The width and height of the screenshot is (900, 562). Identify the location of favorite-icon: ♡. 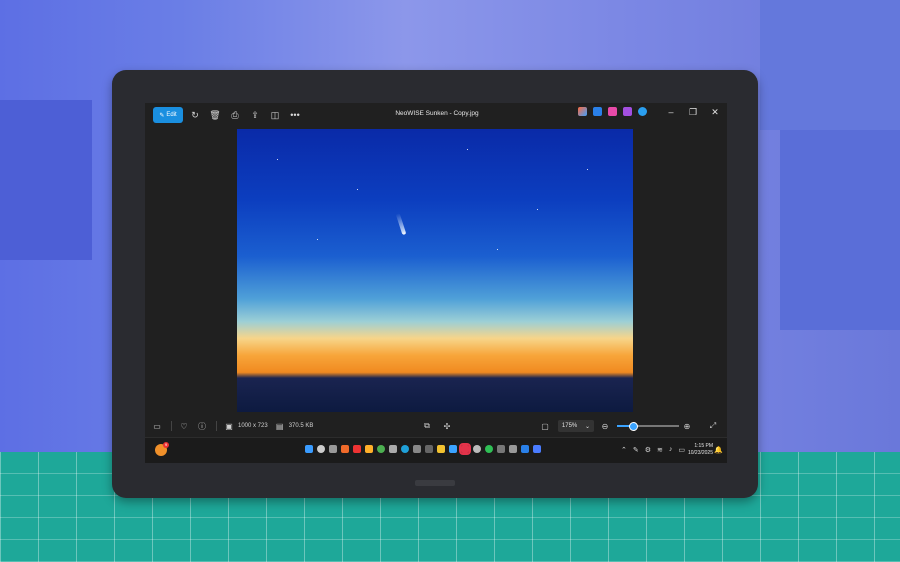
(184, 426).